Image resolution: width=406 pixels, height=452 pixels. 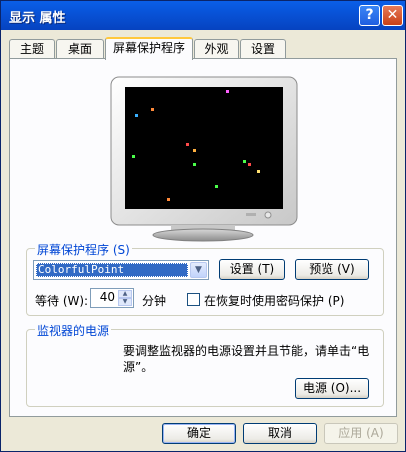 What do you see at coordinates (138, 367) in the screenshot?
I see `power-description-line2: 源”。` at bounding box center [138, 367].